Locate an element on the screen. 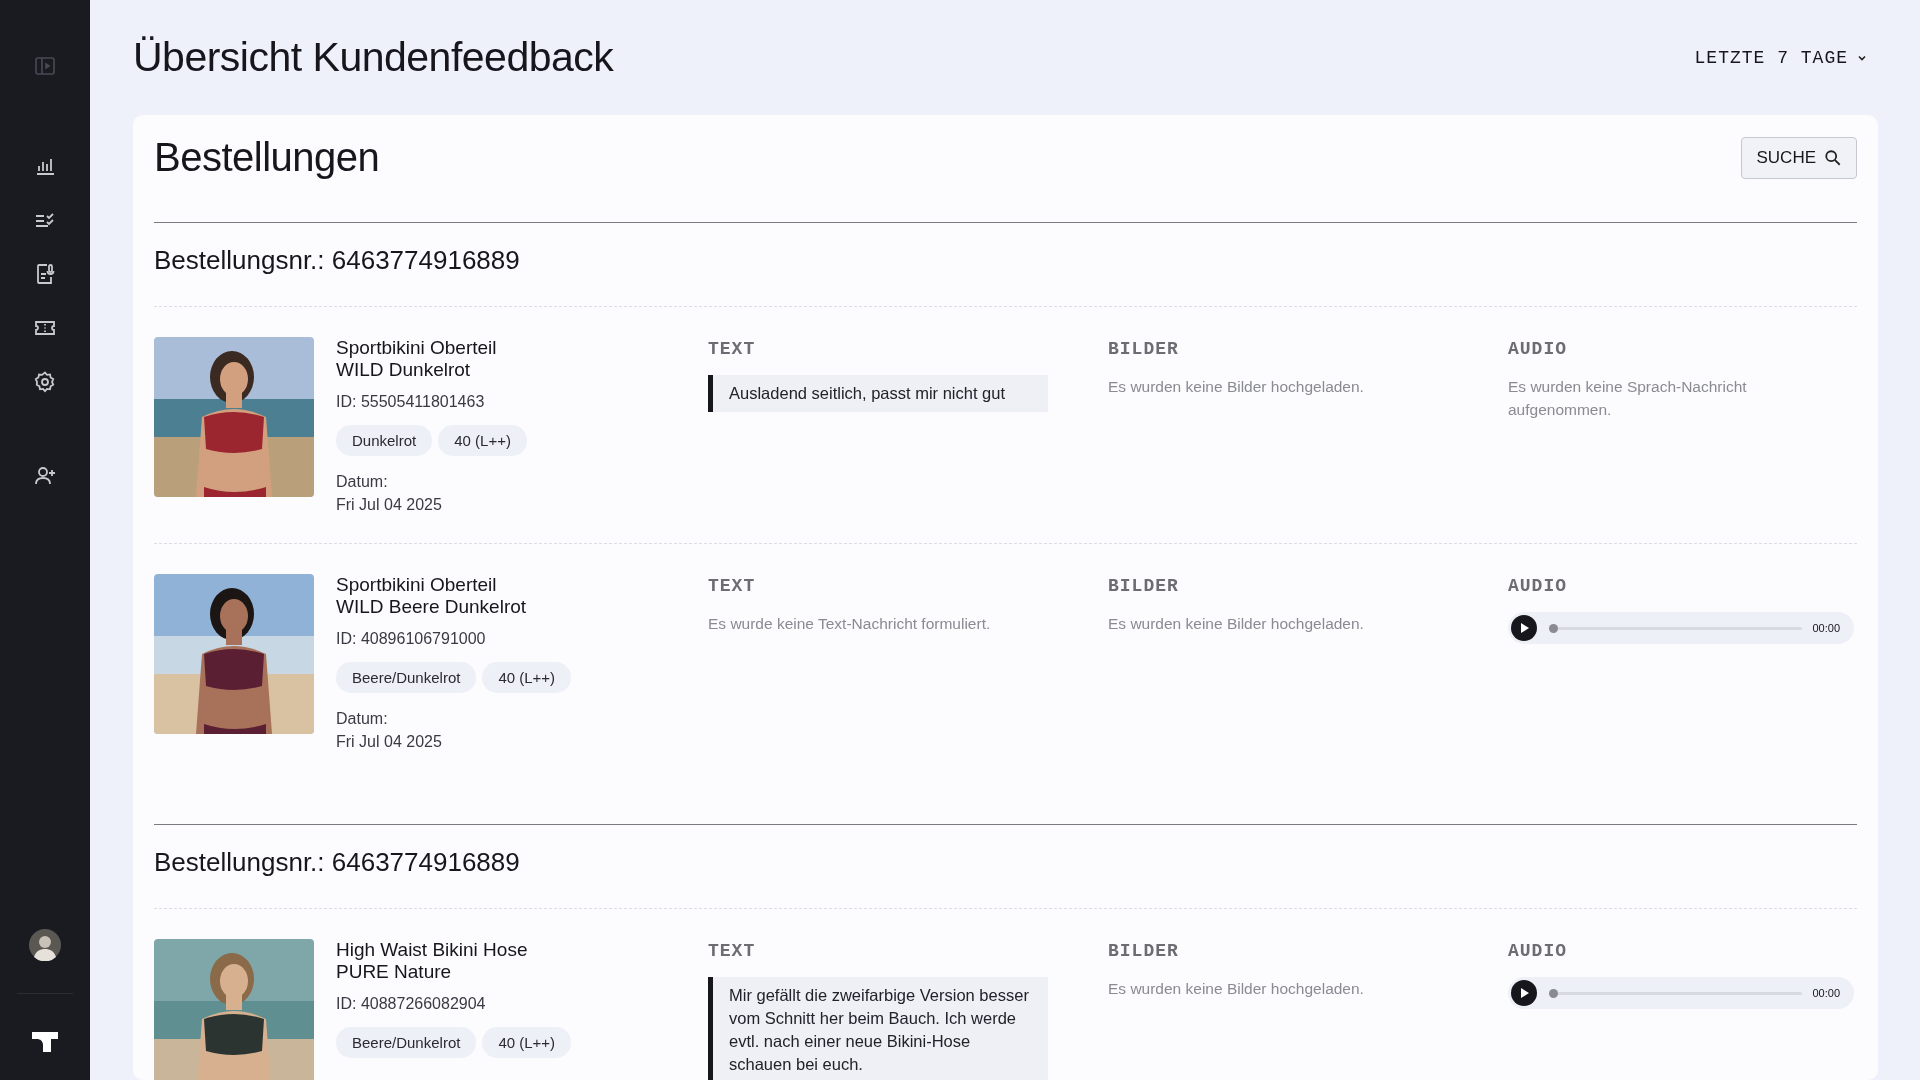 Image resolution: width=1920 pixels, height=1080 pixels. feedback-quote: Mir gefällt die zweifarbige Version besser vom Schnitt her beim Bauch. Ich werde evtl. nach einer neue Bikini-Hose schauen bei euch. is located at coordinates (878, 1028).